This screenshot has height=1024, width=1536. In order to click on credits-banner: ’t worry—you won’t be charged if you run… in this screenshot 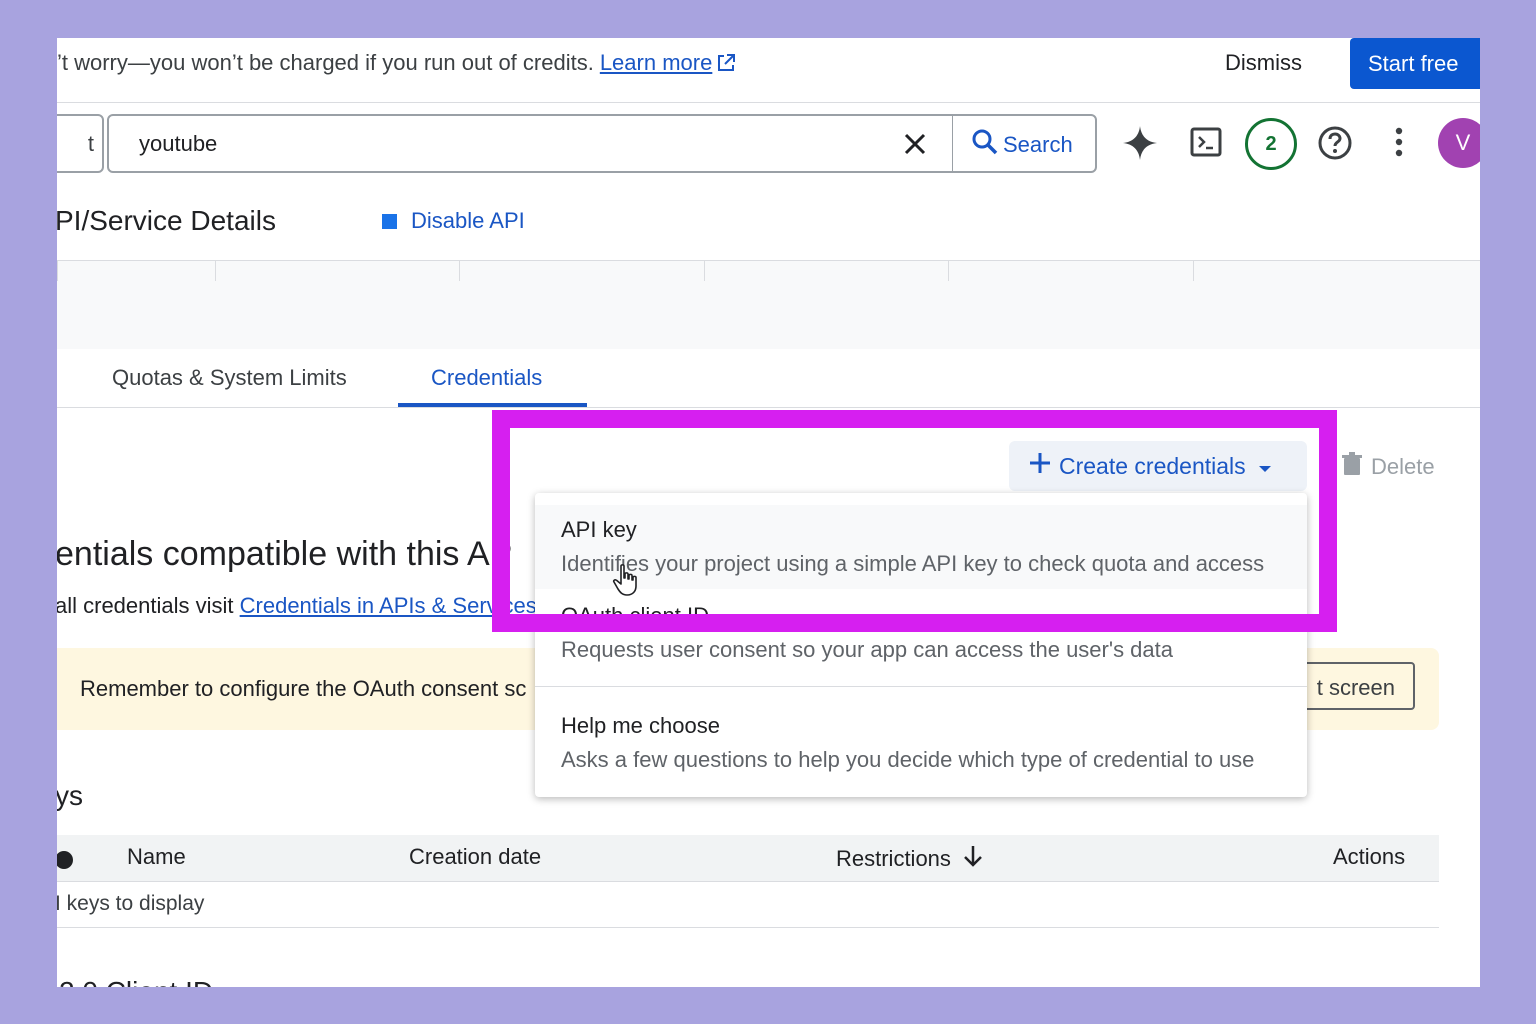, I will do `click(768, 70)`.